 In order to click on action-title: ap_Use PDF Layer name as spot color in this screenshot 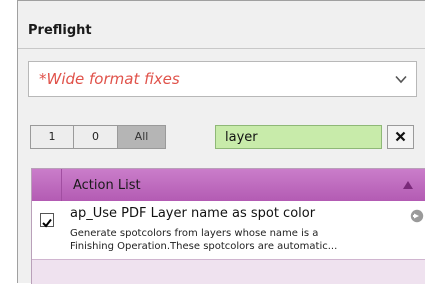, I will do `click(193, 213)`.